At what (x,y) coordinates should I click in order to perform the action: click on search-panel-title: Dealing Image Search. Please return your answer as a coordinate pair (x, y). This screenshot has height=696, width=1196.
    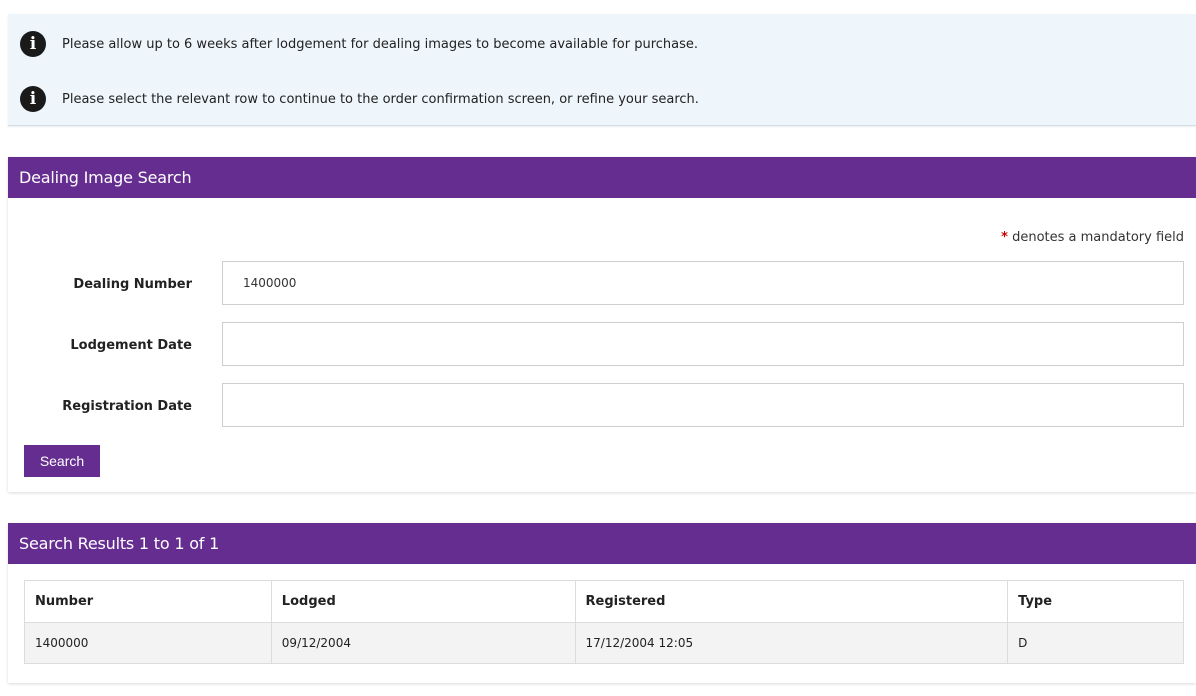
    Looking at the image, I should click on (602, 177).